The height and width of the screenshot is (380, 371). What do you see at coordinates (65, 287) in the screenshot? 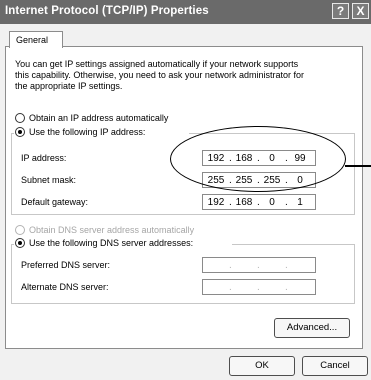
I see `alternate-dns-label: Alternate DNS server:` at bounding box center [65, 287].